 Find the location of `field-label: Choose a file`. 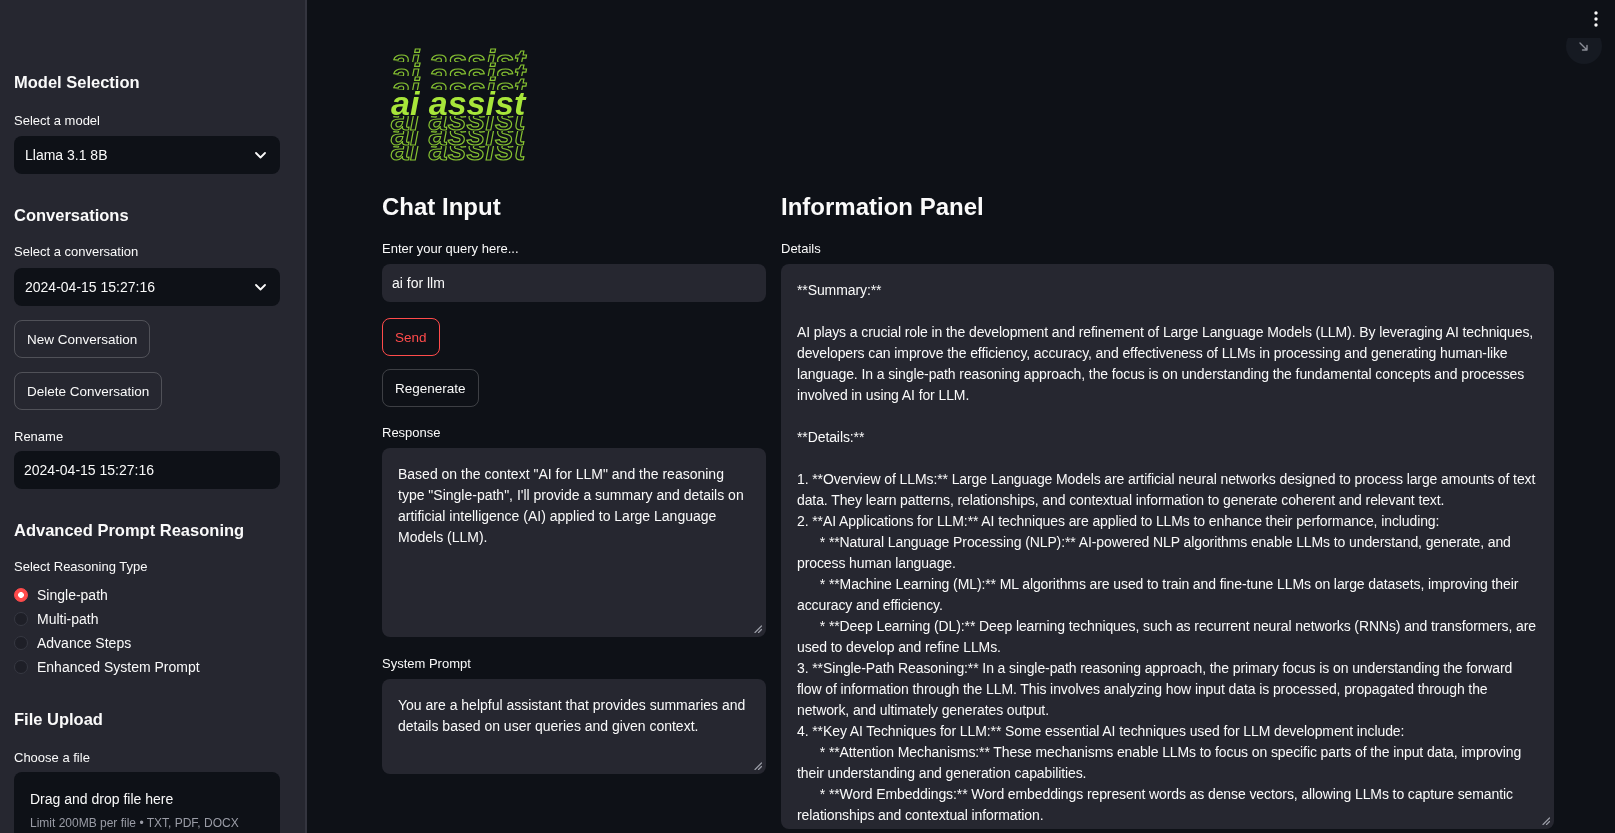

field-label: Choose a file is located at coordinates (52, 758).